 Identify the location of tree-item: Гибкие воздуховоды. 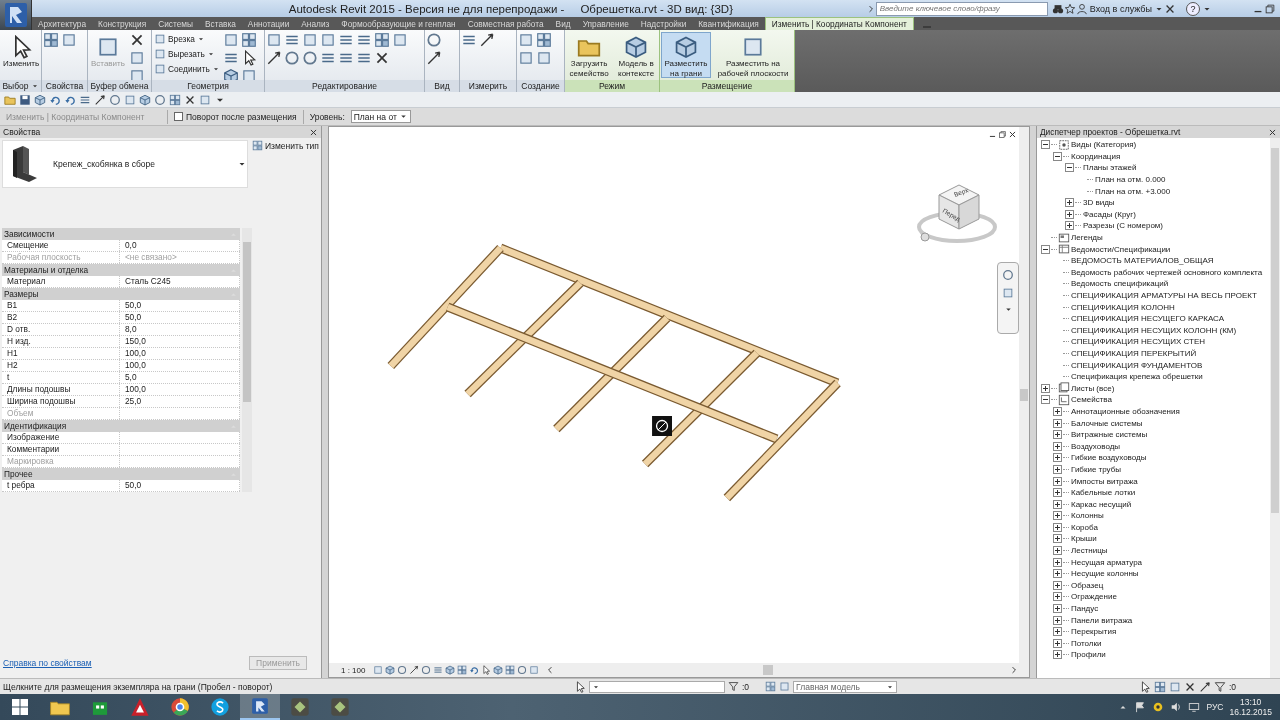
(1109, 458).